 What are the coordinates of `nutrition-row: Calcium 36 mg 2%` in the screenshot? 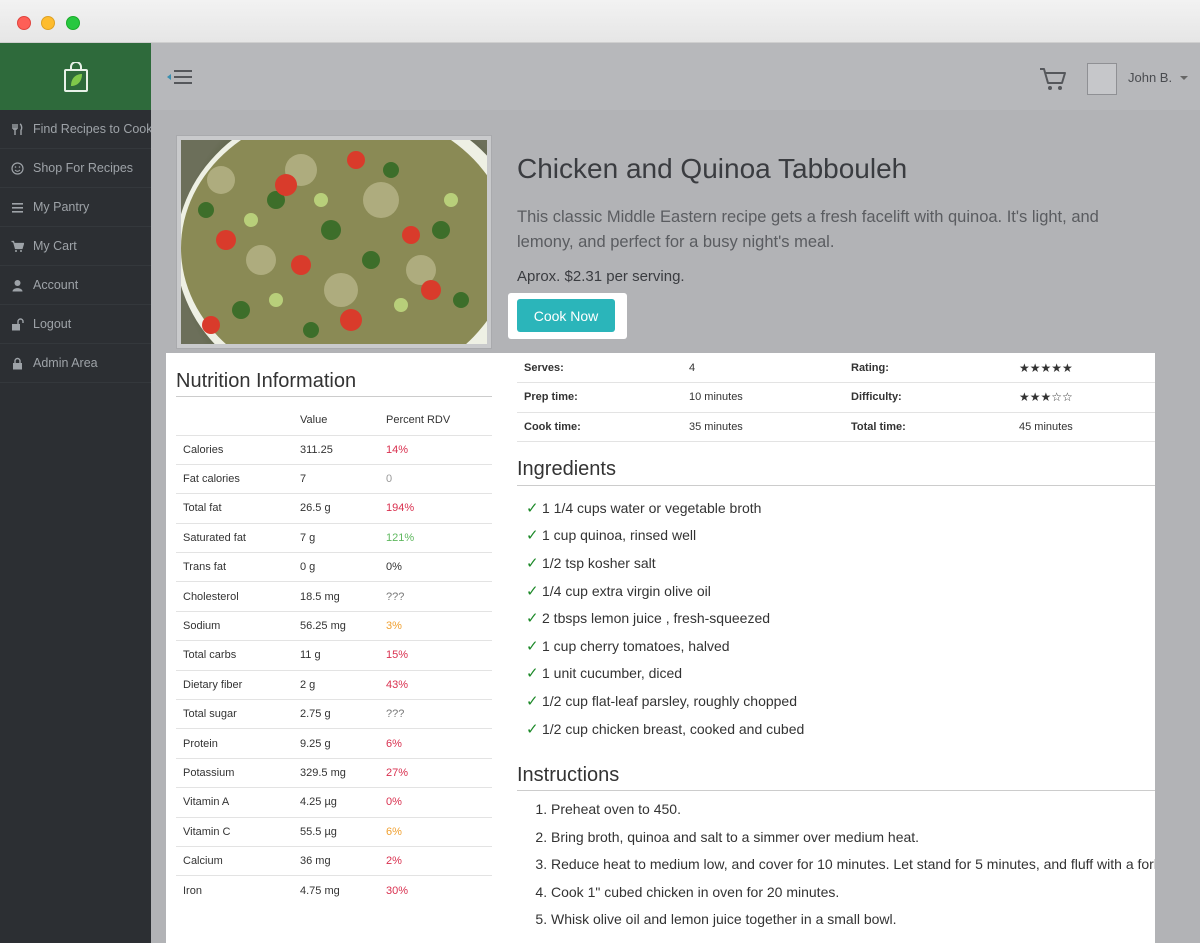 It's located at (334, 860).